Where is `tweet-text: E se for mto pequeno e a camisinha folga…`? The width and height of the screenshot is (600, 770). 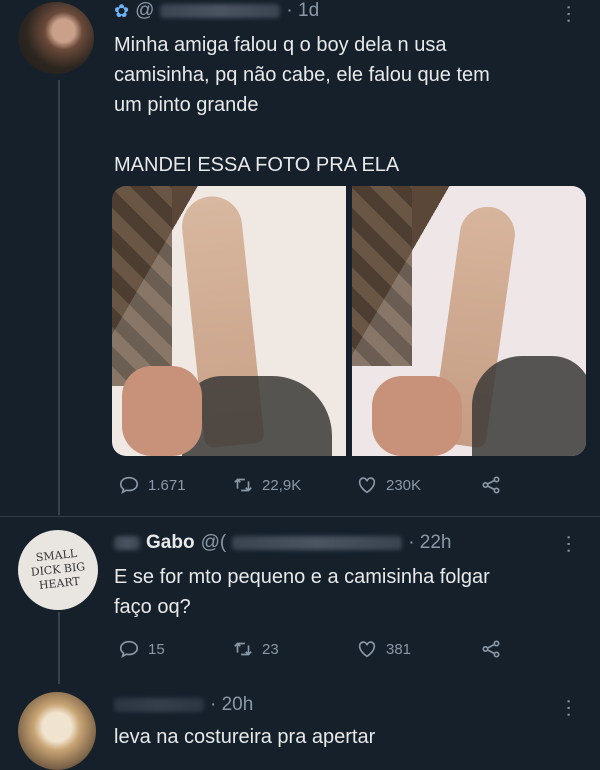
tweet-text: E se for mto pequeno e a camisinha folga… is located at coordinates (349, 592).